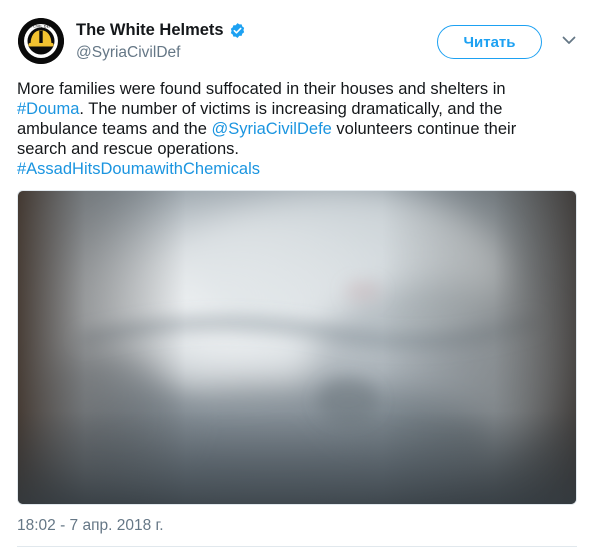 This screenshot has height=550, width=596. Describe the element at coordinates (161, 53) in the screenshot. I see `user-handle: @SyriaCivilDef` at that location.